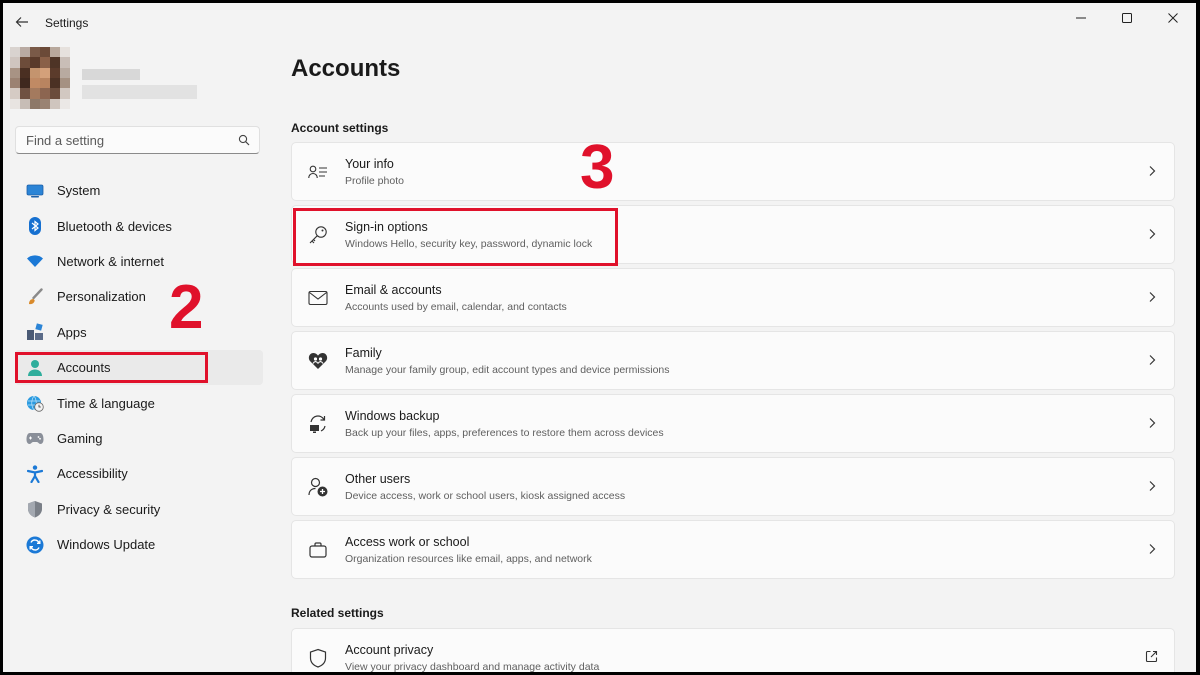 The image size is (1200, 675). I want to click on minimize-button, so click(1081, 18).